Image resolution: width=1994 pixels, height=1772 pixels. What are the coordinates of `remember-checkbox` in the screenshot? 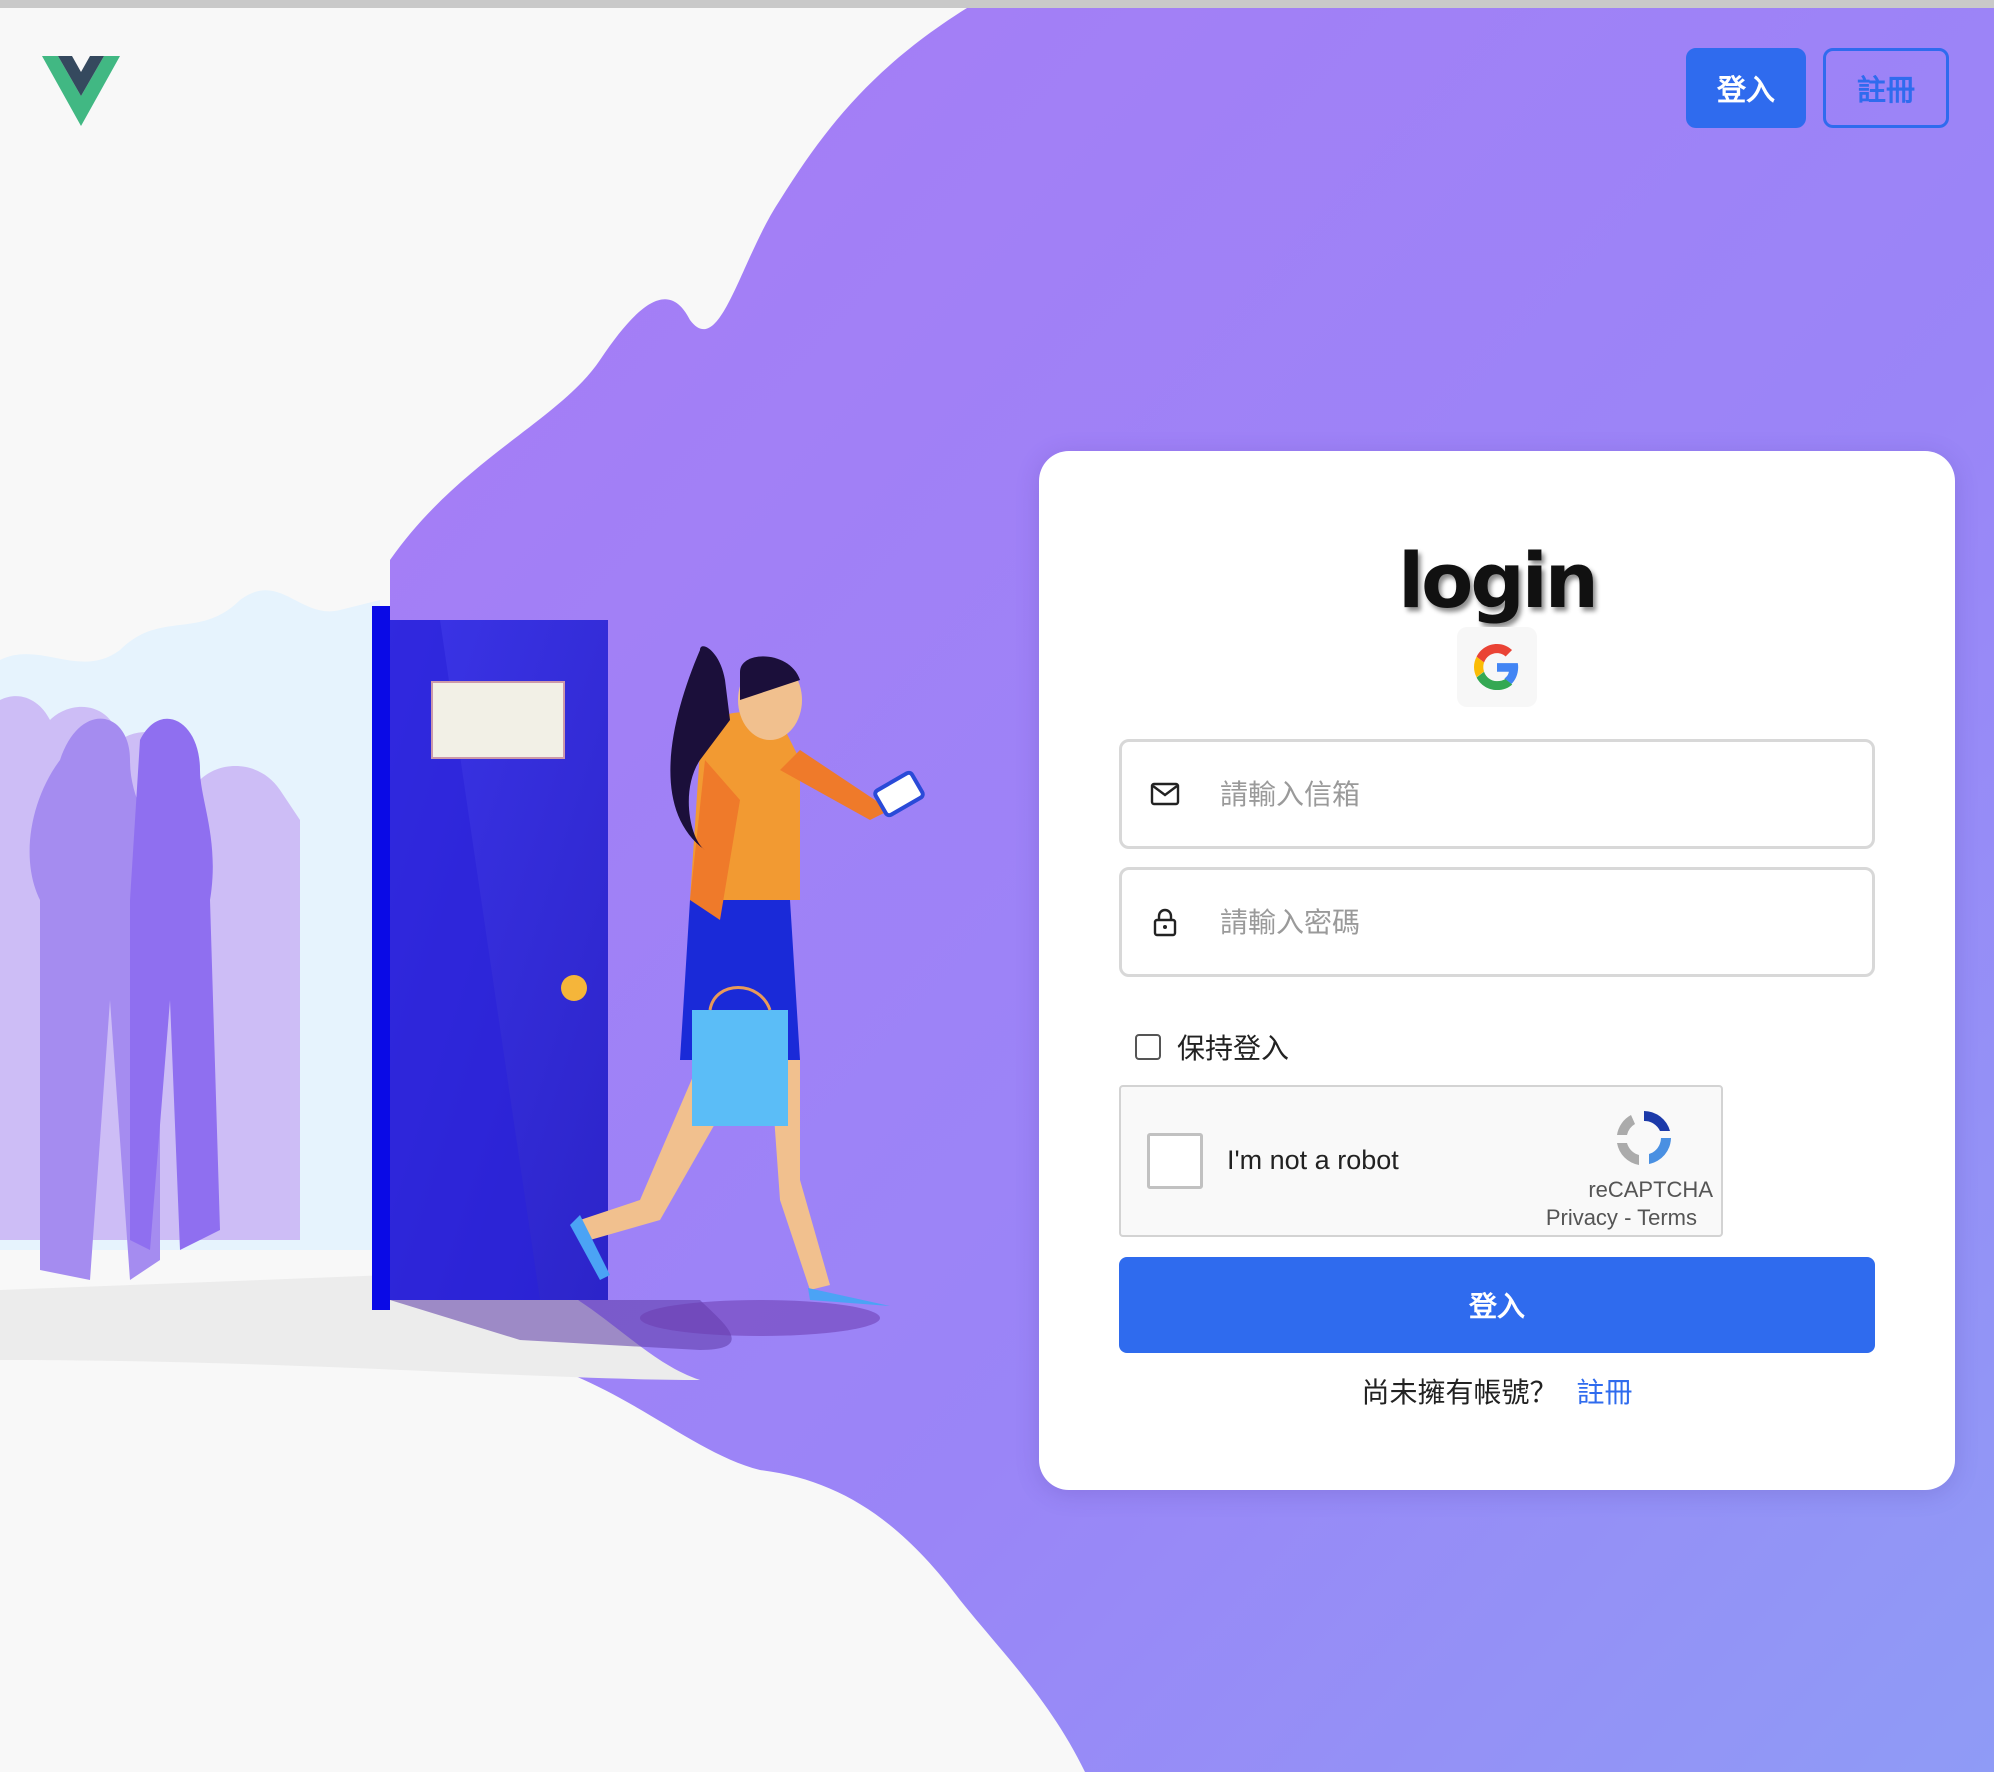 It's located at (1148, 1047).